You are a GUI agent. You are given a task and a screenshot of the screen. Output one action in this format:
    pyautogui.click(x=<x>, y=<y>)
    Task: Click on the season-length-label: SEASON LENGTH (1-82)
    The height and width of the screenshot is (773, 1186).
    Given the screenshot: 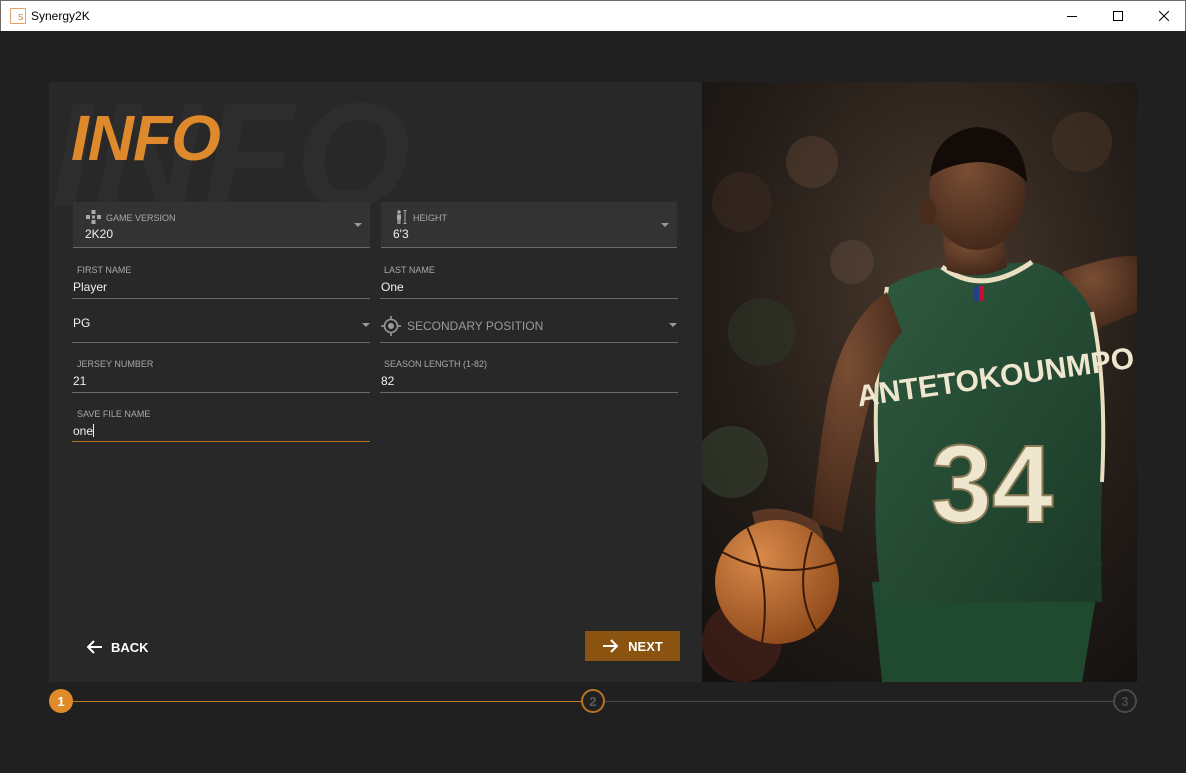 What is the action you would take?
    pyautogui.click(x=436, y=364)
    